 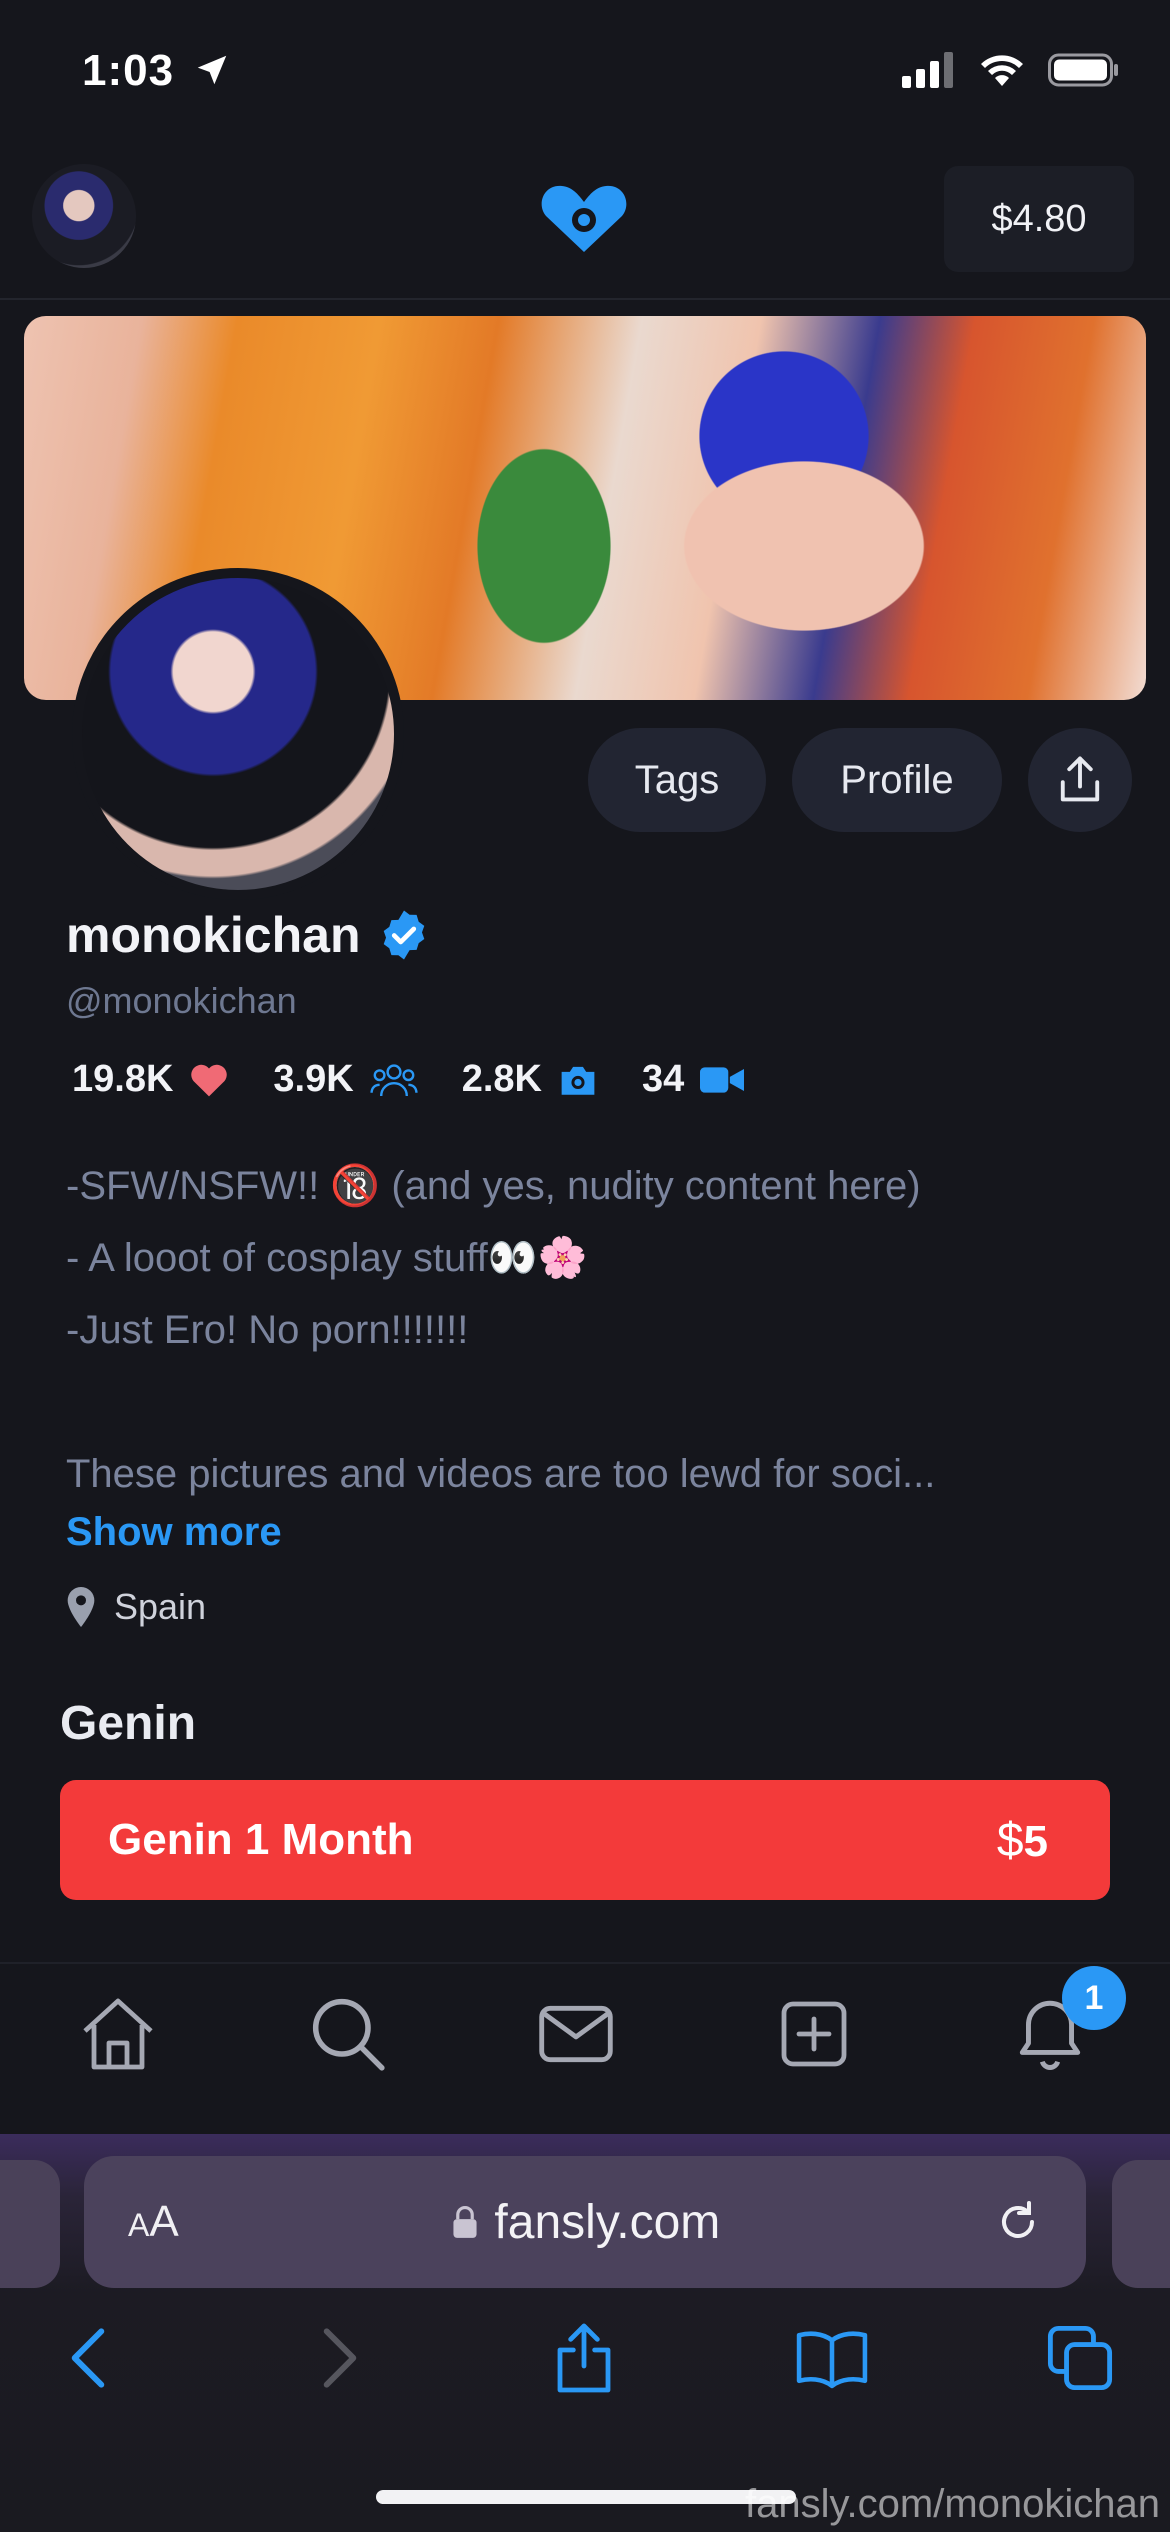 I want to click on signal-icon, so click(x=927, y=70).